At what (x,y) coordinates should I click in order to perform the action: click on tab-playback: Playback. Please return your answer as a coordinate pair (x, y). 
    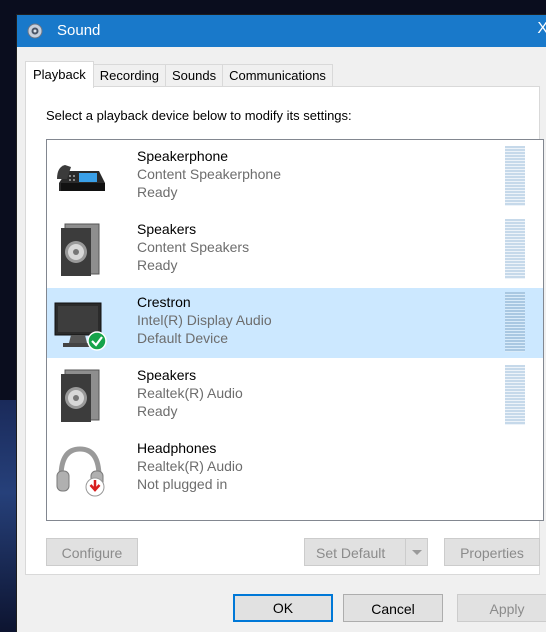
    Looking at the image, I should click on (59, 74).